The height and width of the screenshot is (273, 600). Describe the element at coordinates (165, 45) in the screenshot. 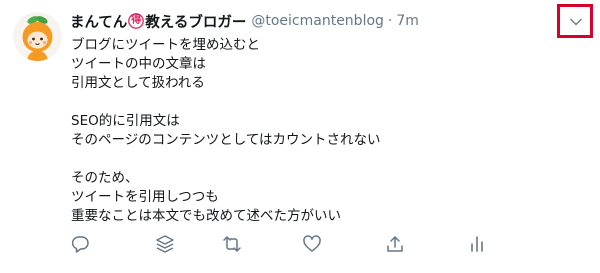

I see `tweet-text-line: ブログにツイートを埋め込むと` at that location.